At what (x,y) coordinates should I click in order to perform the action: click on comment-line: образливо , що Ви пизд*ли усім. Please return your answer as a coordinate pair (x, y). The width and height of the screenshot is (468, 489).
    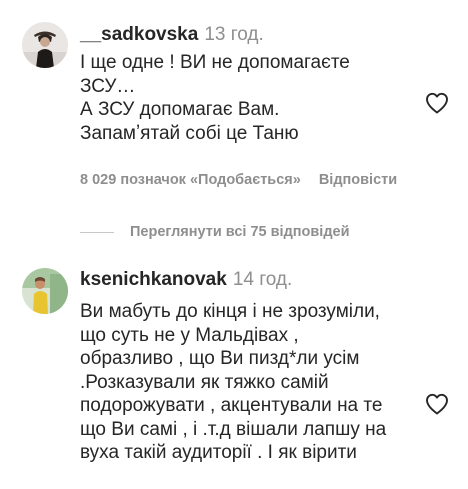
    Looking at the image, I should click on (220, 358).